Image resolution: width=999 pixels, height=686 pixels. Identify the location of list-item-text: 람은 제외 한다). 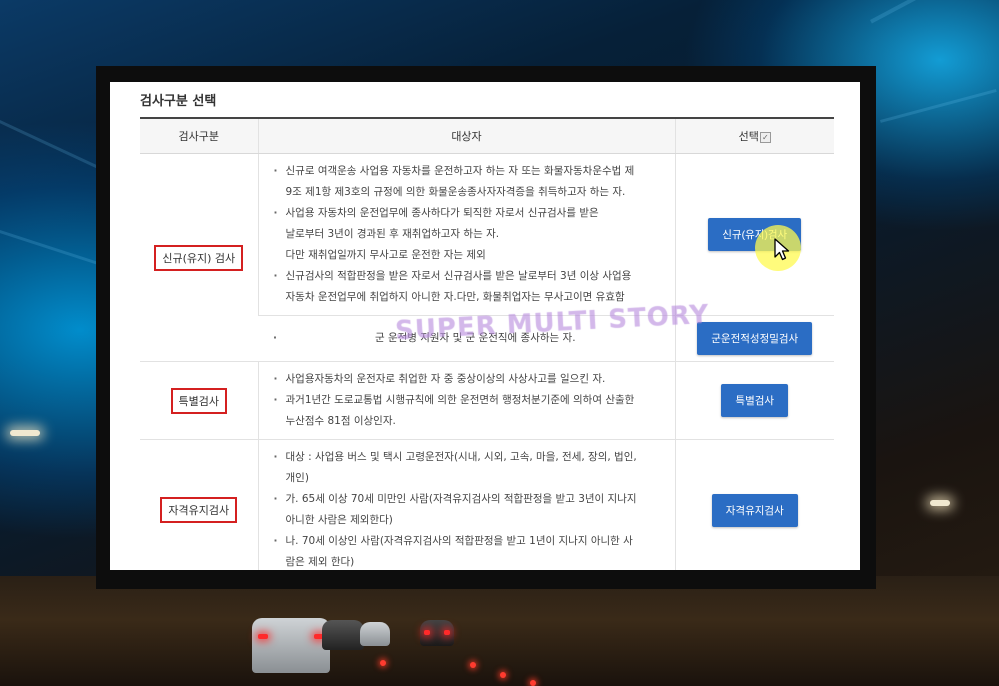
(320, 562).